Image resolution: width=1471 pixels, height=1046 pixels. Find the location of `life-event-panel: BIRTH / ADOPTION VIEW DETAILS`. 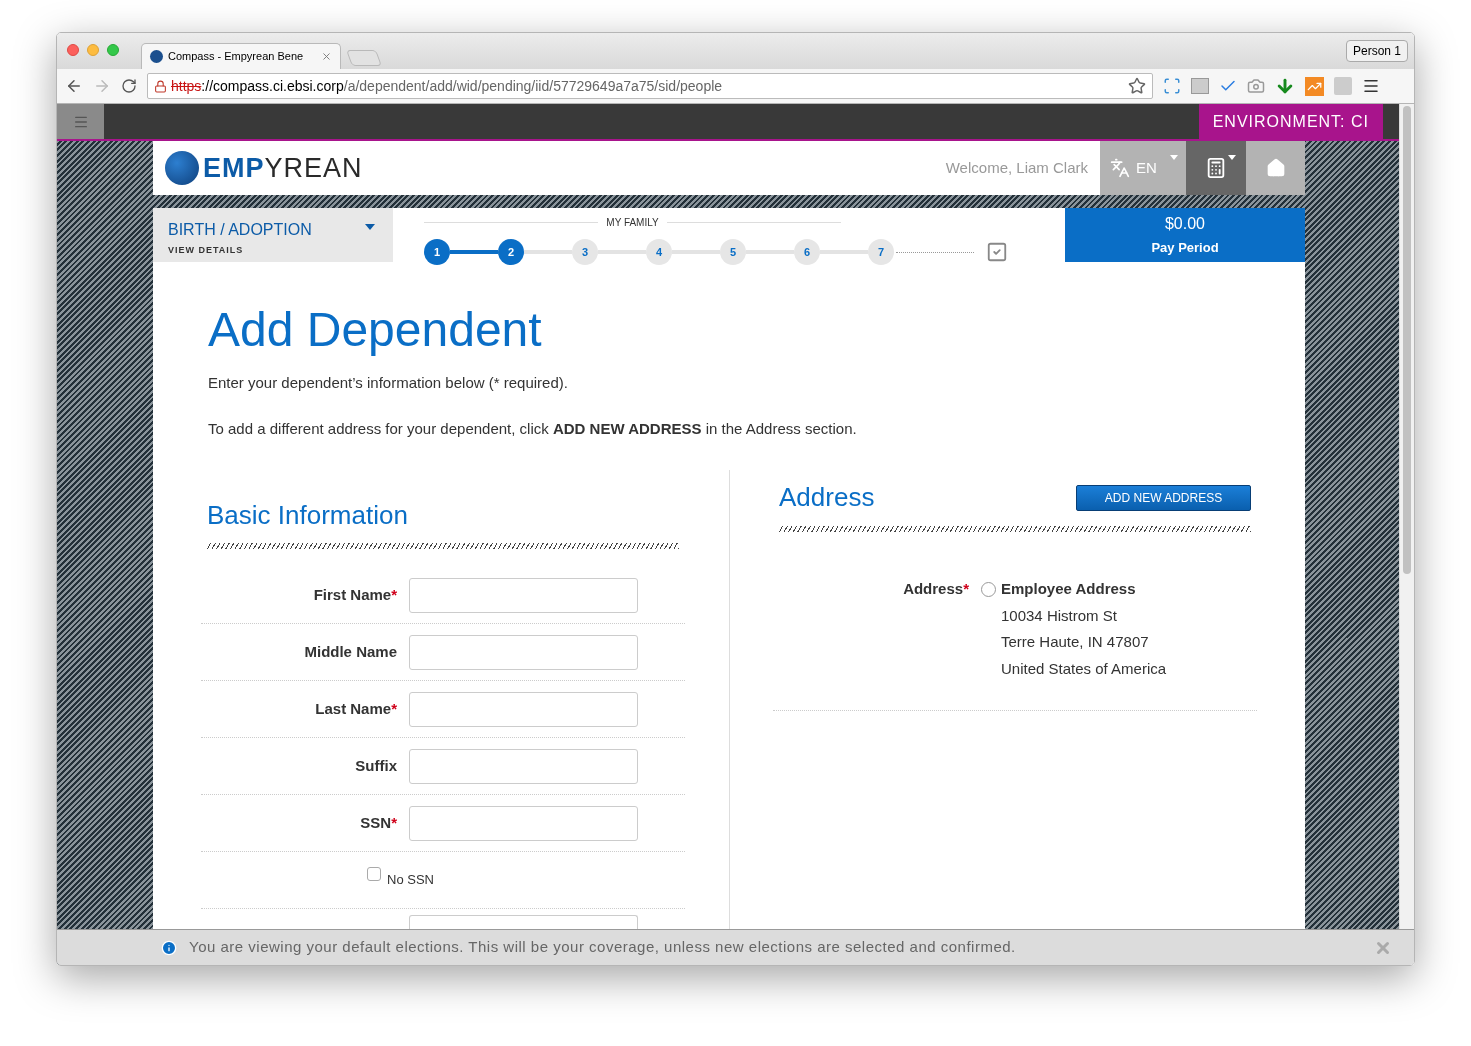

life-event-panel: BIRTH / ADOPTION VIEW DETAILS is located at coordinates (273, 235).